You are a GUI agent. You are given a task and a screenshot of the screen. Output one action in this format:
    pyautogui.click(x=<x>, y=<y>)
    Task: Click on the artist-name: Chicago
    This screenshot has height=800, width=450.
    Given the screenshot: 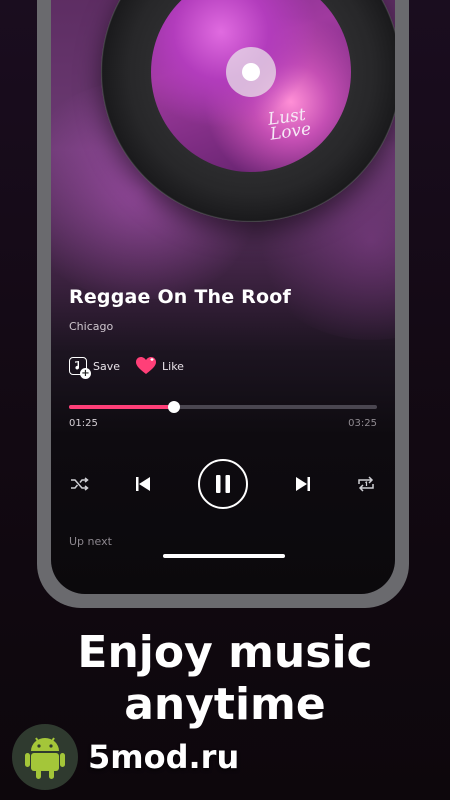 What is the action you would take?
    pyautogui.click(x=91, y=326)
    